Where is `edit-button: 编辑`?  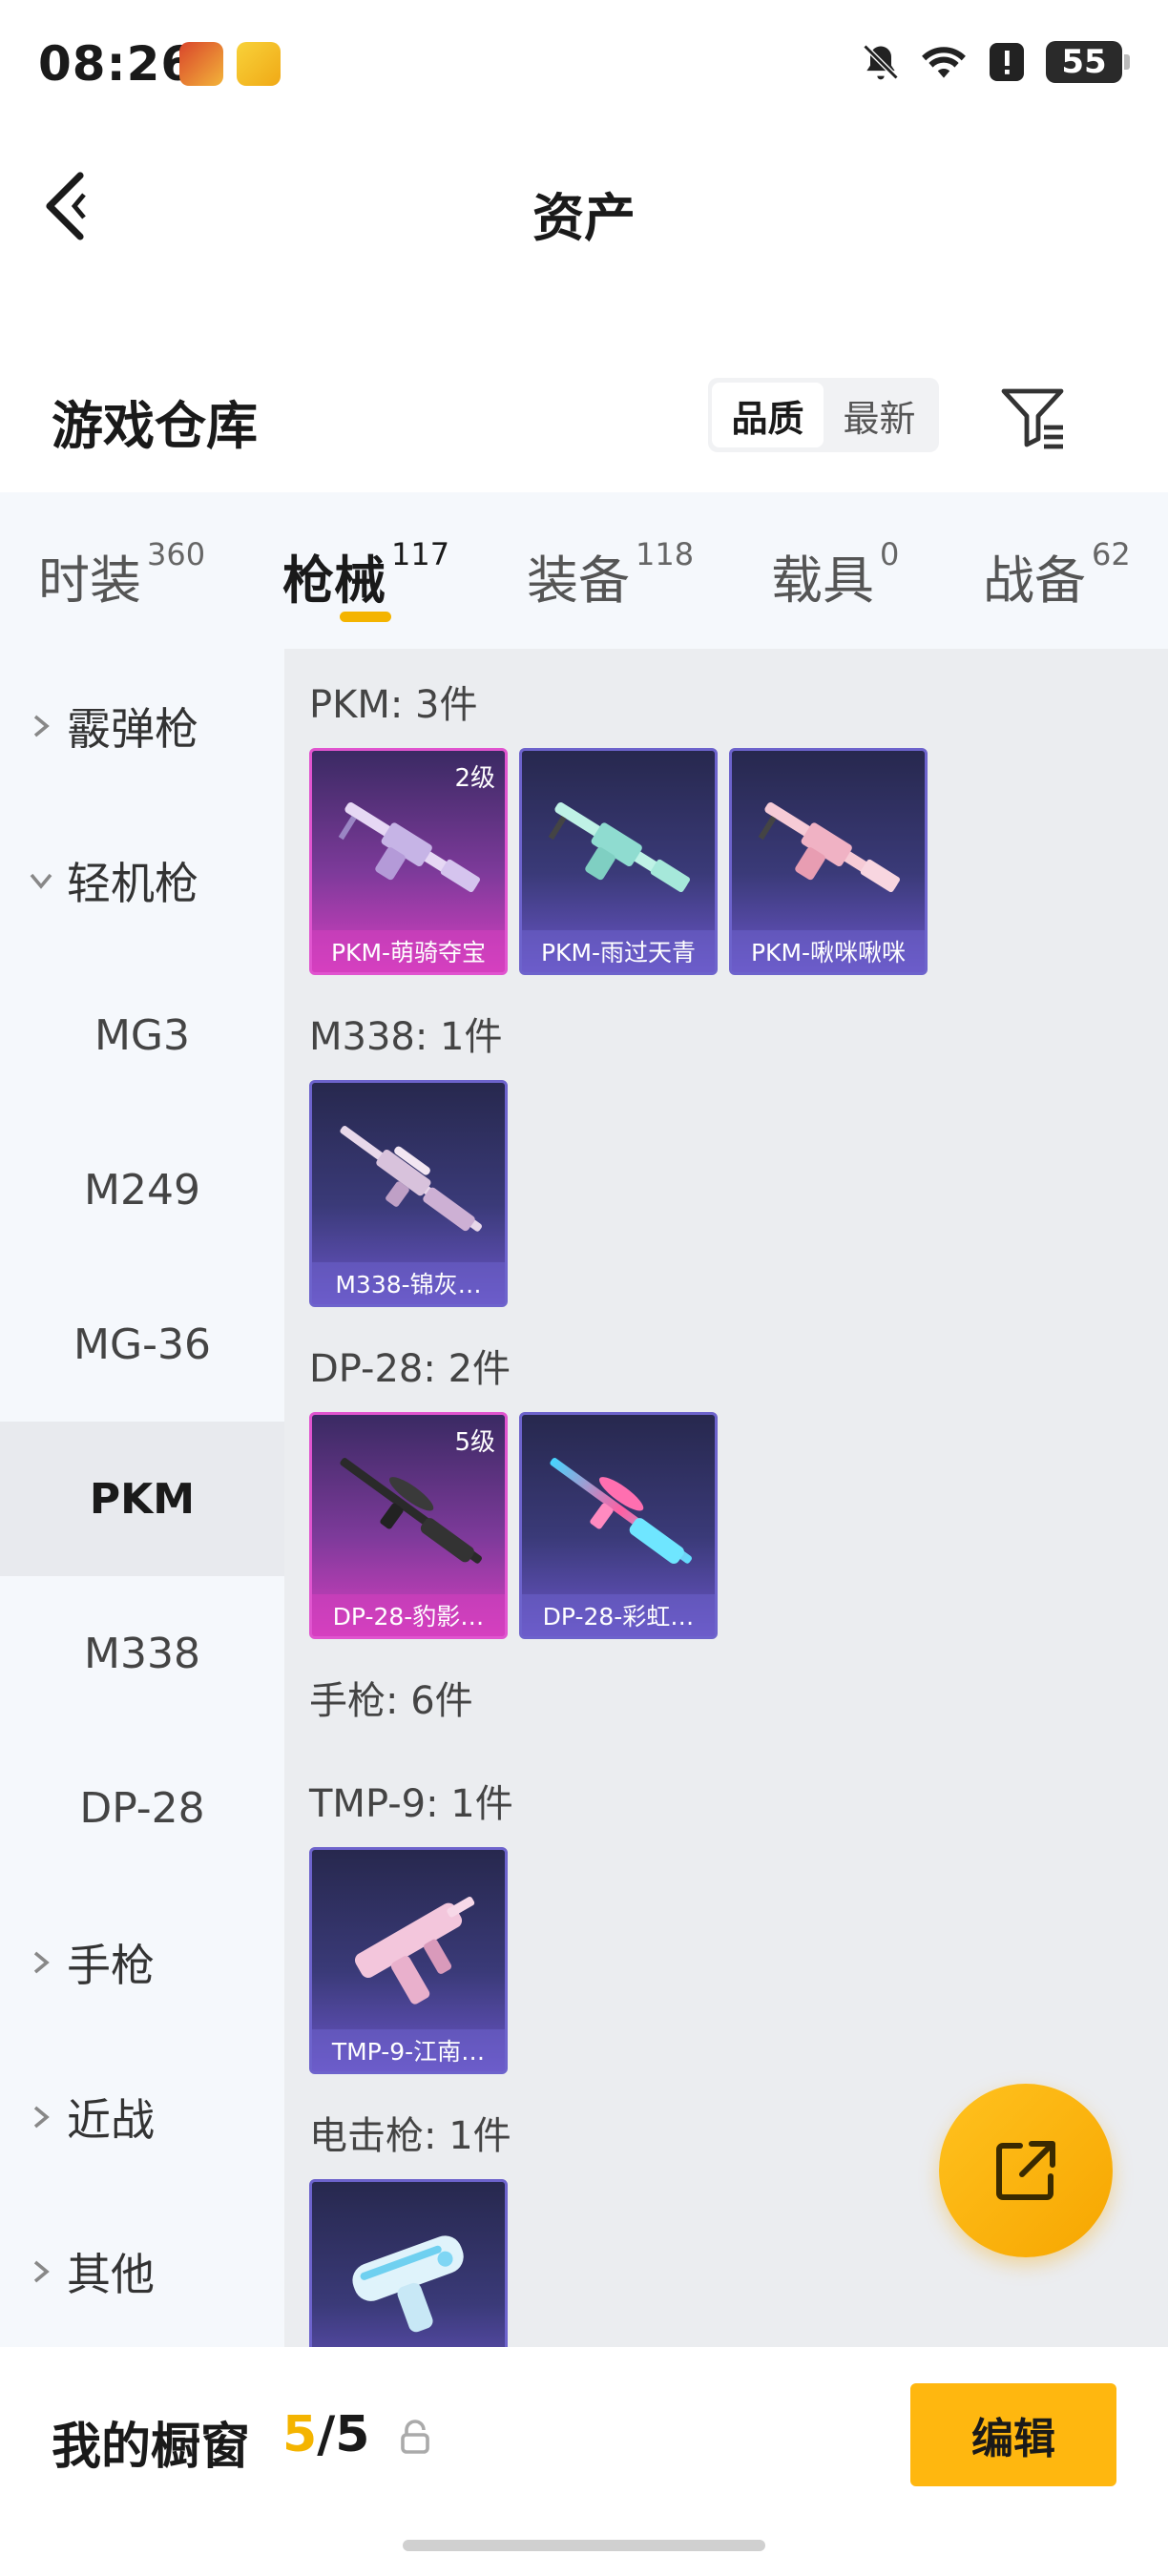 edit-button: 编辑 is located at coordinates (1013, 2434).